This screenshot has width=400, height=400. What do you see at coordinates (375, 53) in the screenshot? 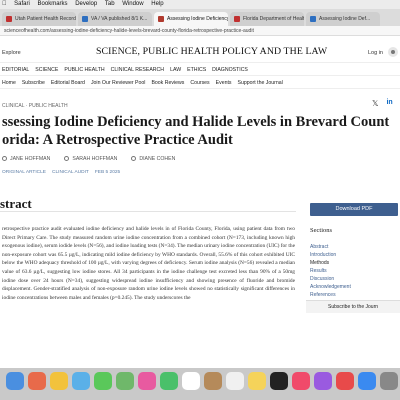
I see `login-link: Log in` at bounding box center [375, 53].